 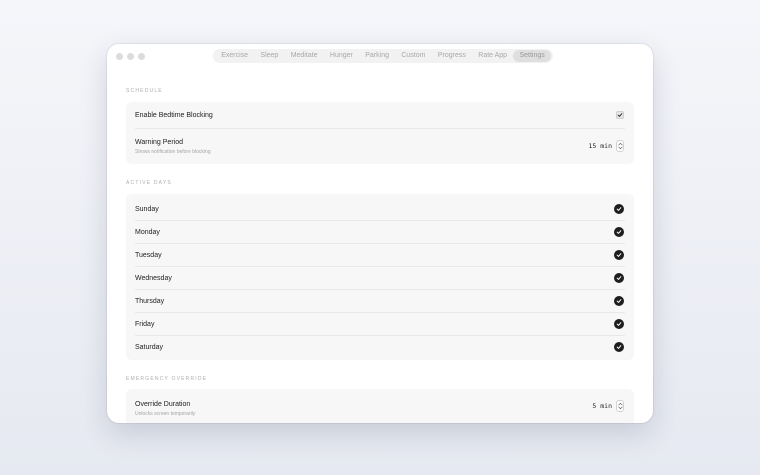 I want to click on day-checkbox-saturday, so click(x=619, y=347).